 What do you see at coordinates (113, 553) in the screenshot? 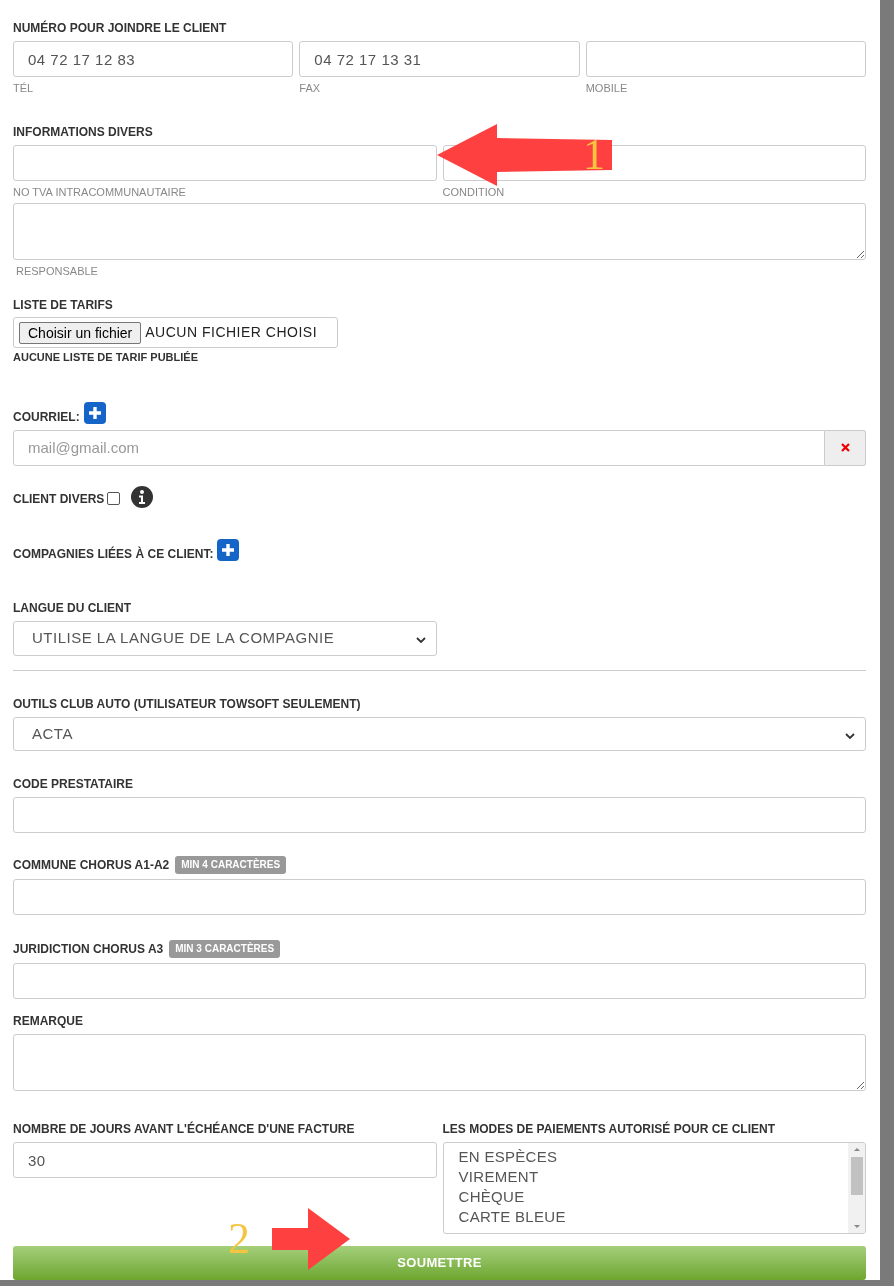
I see `section-label: COMPAGNIES LIÉES À CE CLIENT:` at bounding box center [113, 553].